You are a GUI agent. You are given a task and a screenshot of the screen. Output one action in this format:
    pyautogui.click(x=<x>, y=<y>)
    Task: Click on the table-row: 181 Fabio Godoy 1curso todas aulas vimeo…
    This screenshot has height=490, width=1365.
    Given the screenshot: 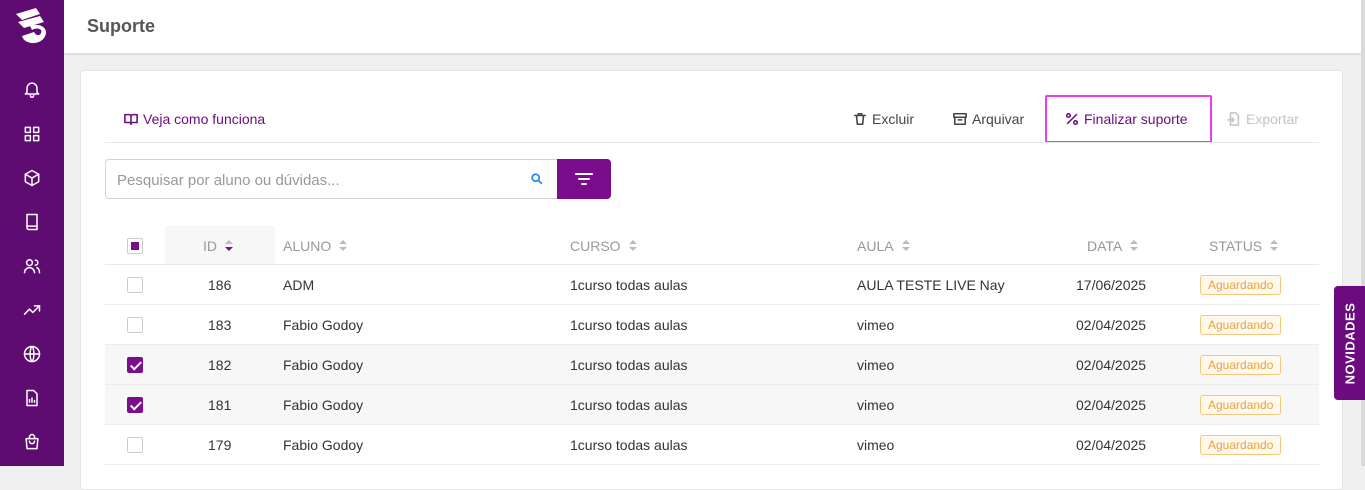 What is the action you would take?
    pyautogui.click(x=712, y=405)
    